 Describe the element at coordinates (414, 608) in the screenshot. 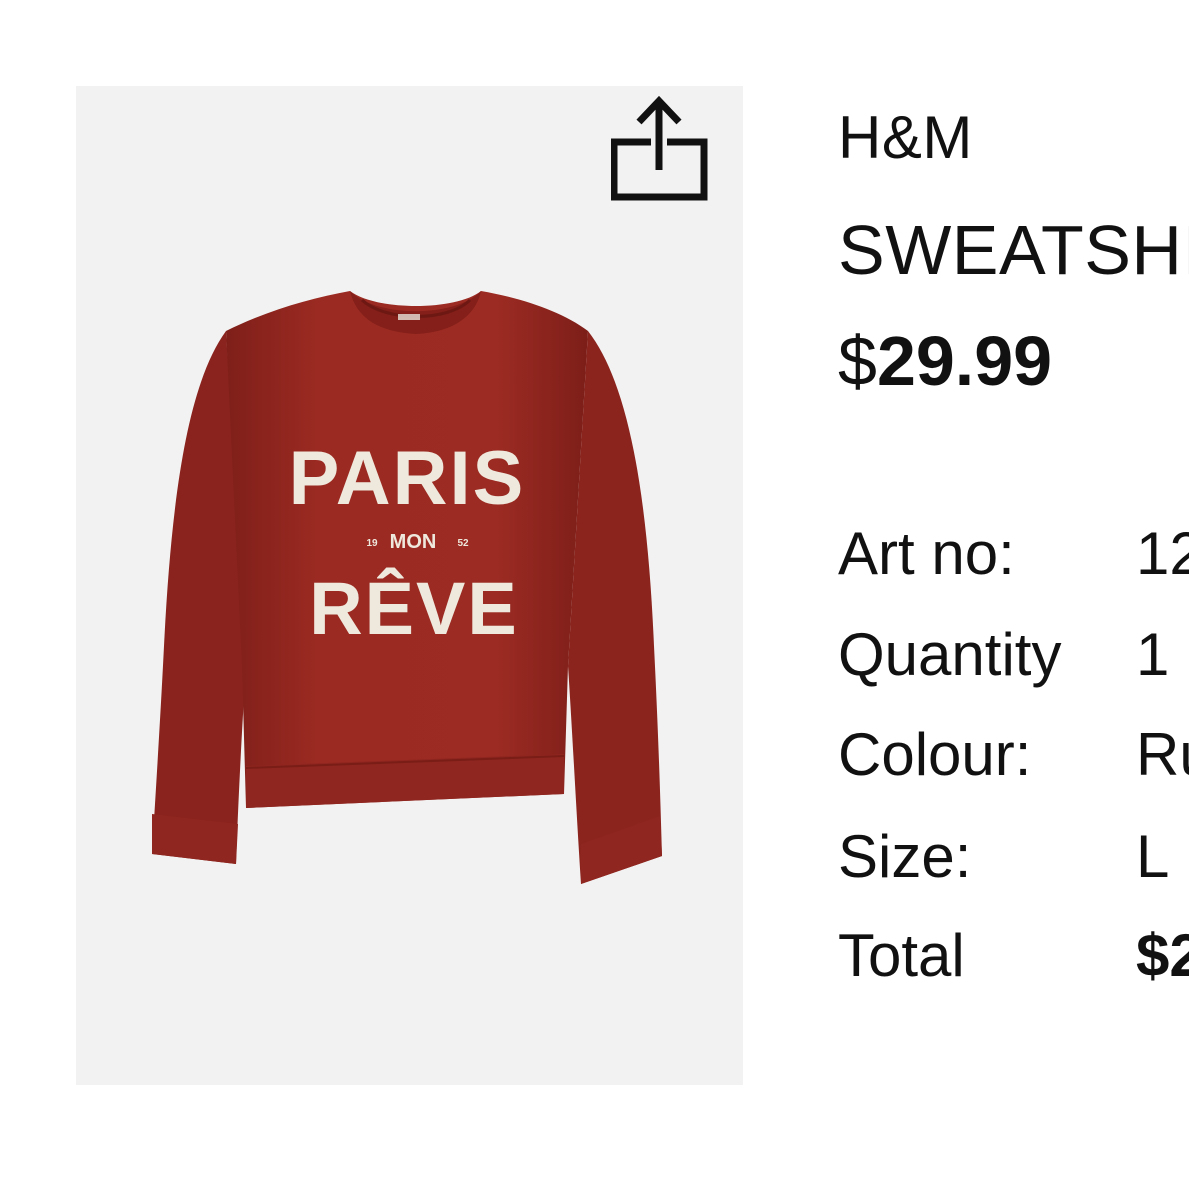

I see `print-reve: RÊVE` at that location.